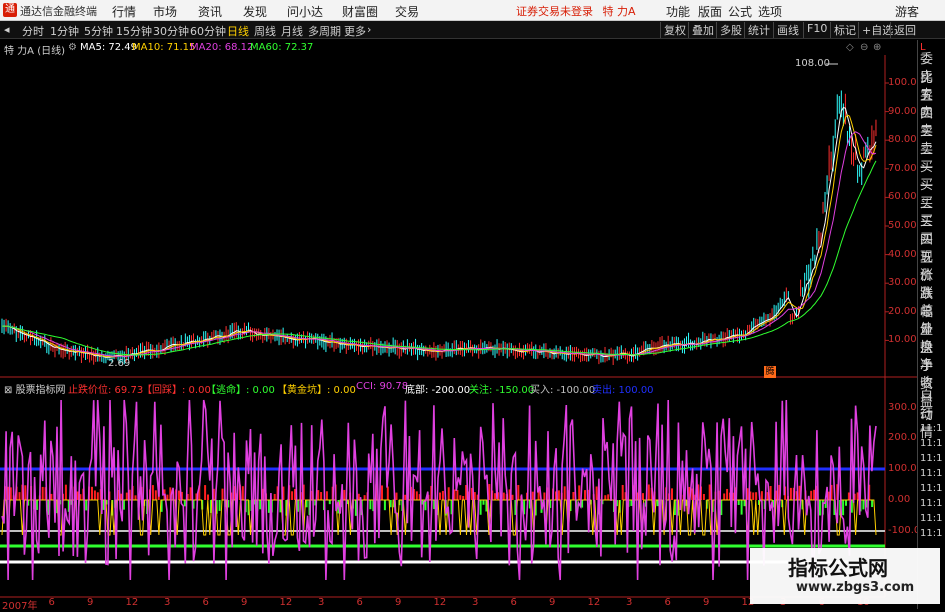 Image resolution: width=945 pixels, height=612 pixels. Describe the element at coordinates (816, 30) in the screenshot. I see `f10-button: F10` at that location.